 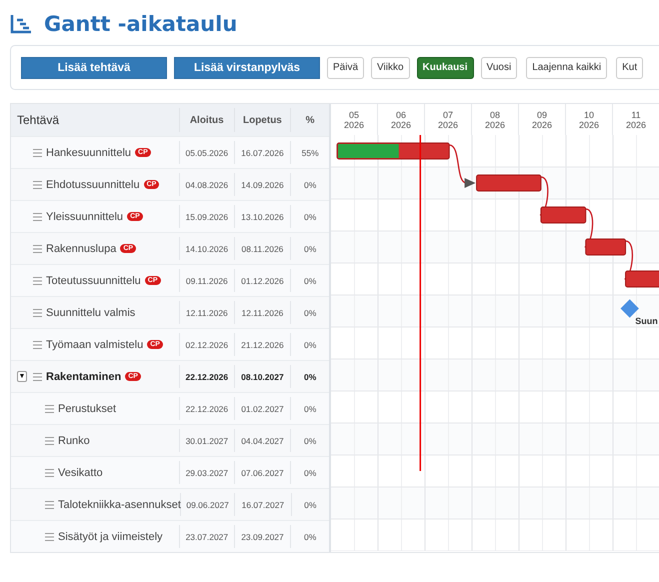 What do you see at coordinates (208, 504) in the screenshot?
I see `start-date: 09.06.2027` at bounding box center [208, 504].